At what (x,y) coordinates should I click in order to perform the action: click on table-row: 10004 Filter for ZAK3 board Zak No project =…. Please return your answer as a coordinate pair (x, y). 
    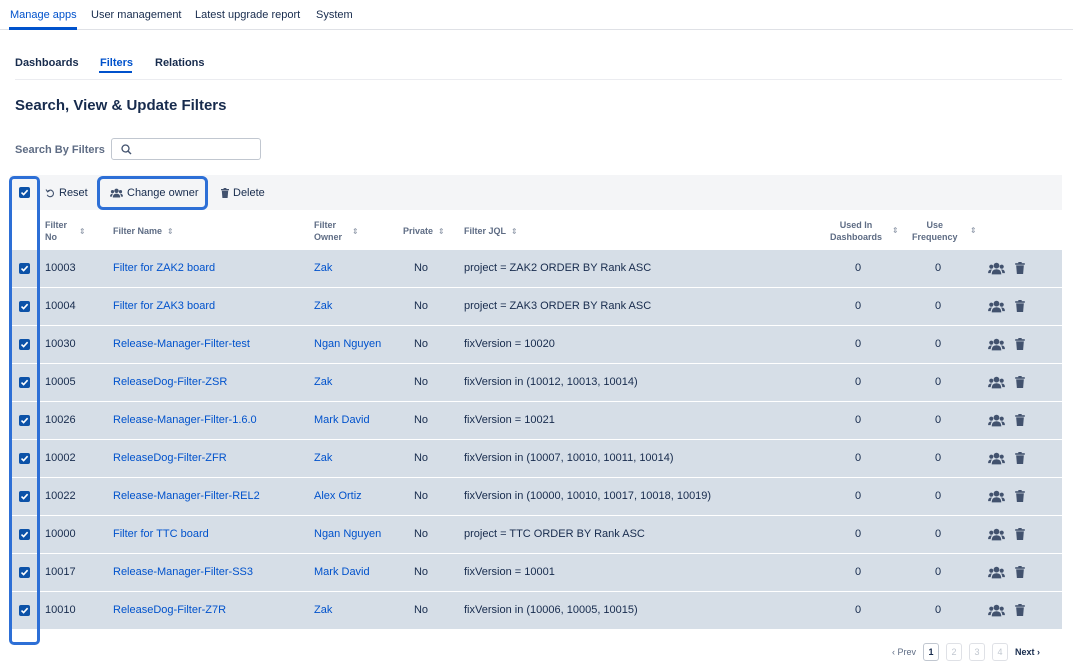
    Looking at the image, I should click on (536, 307).